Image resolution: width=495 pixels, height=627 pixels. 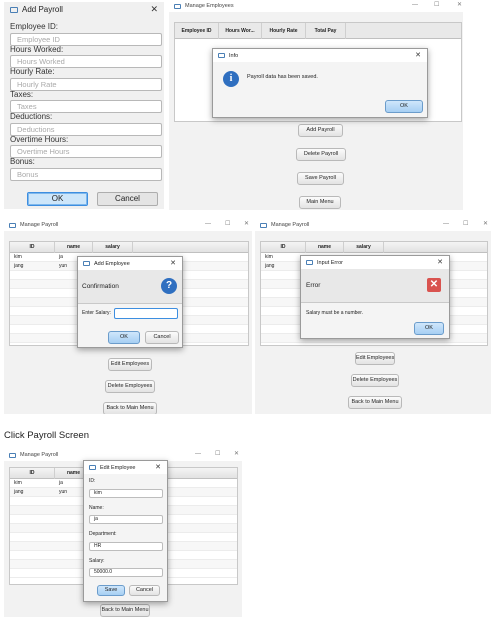 I want to click on save-button: Save, so click(x=111, y=590).